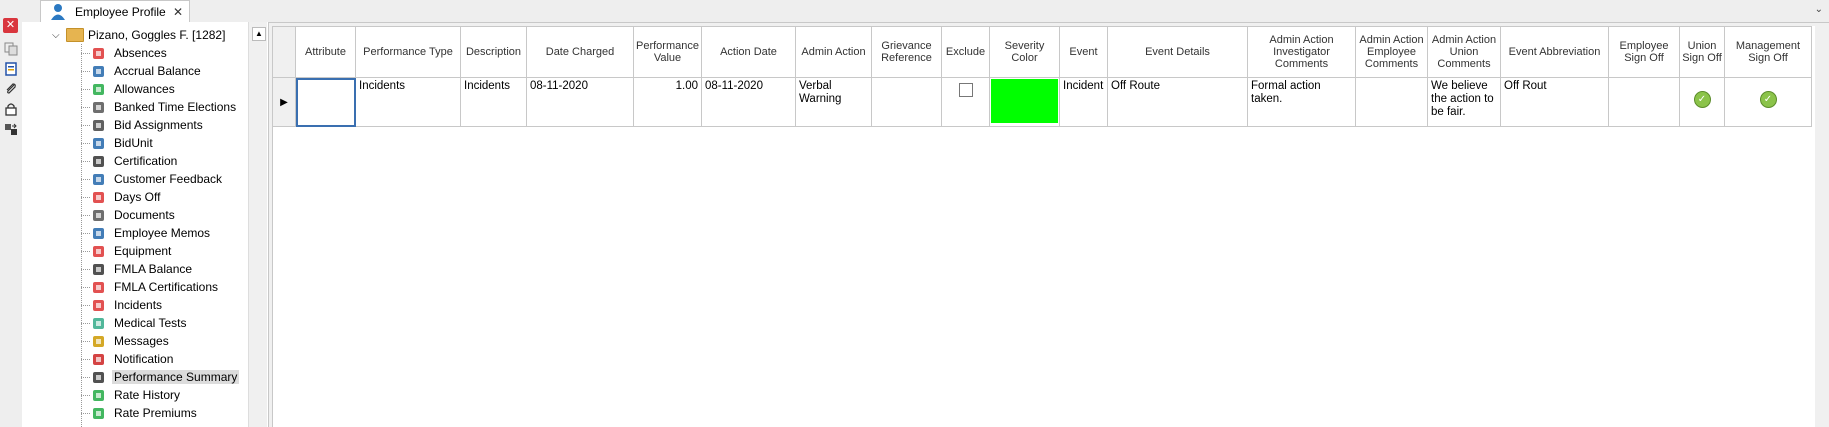  I want to click on column-header: Event Details, so click(1177, 52).